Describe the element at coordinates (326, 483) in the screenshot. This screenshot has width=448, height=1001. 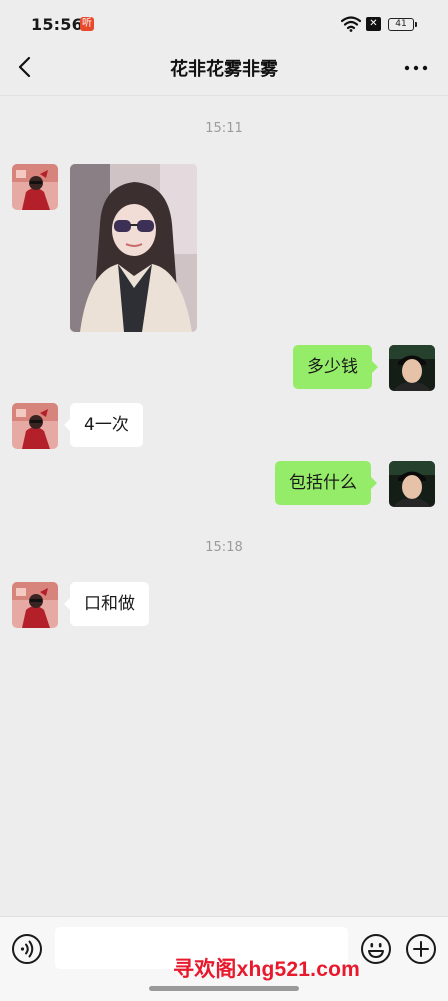
I see `outgoing-message: 包括什么` at that location.